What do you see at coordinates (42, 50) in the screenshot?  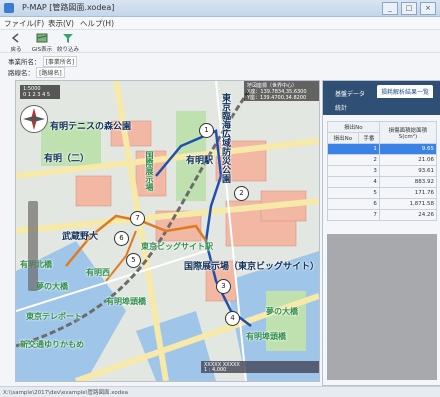 I see `gis-label: GIS表示` at bounding box center [42, 50].